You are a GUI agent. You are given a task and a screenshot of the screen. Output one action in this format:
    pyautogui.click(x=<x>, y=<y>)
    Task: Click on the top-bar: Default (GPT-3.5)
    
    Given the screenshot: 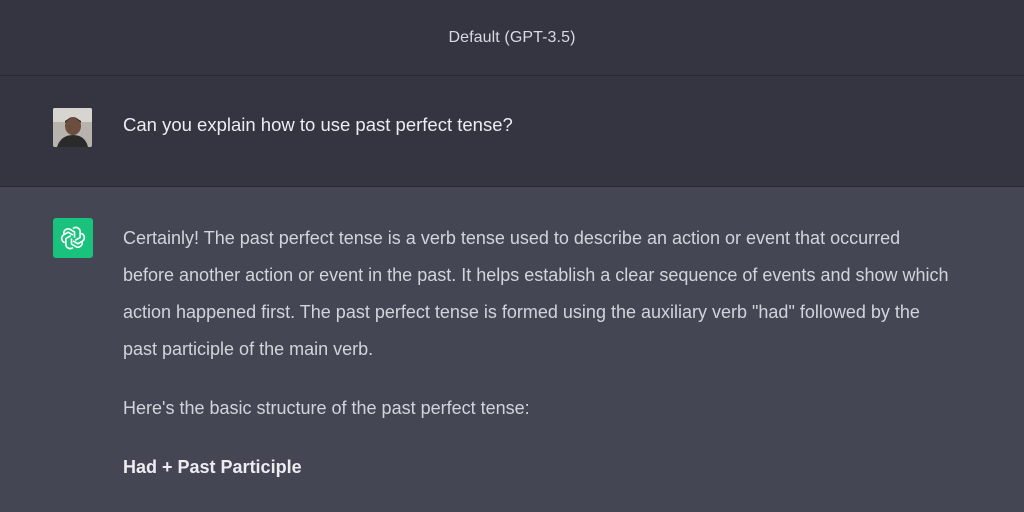 What is the action you would take?
    pyautogui.click(x=512, y=38)
    